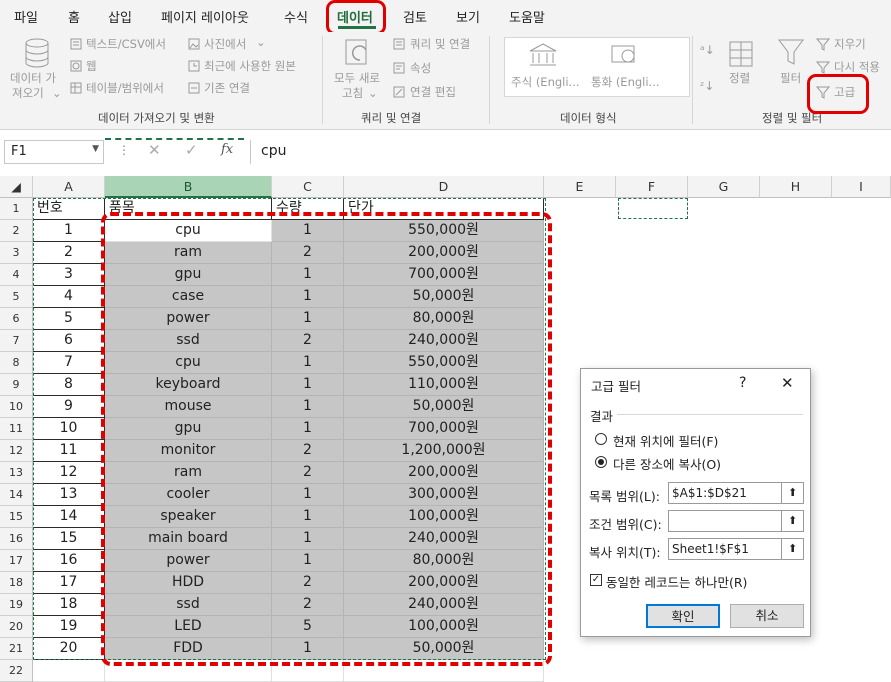 The image size is (891, 682). I want to click on item-cell: ram, so click(188, 473).